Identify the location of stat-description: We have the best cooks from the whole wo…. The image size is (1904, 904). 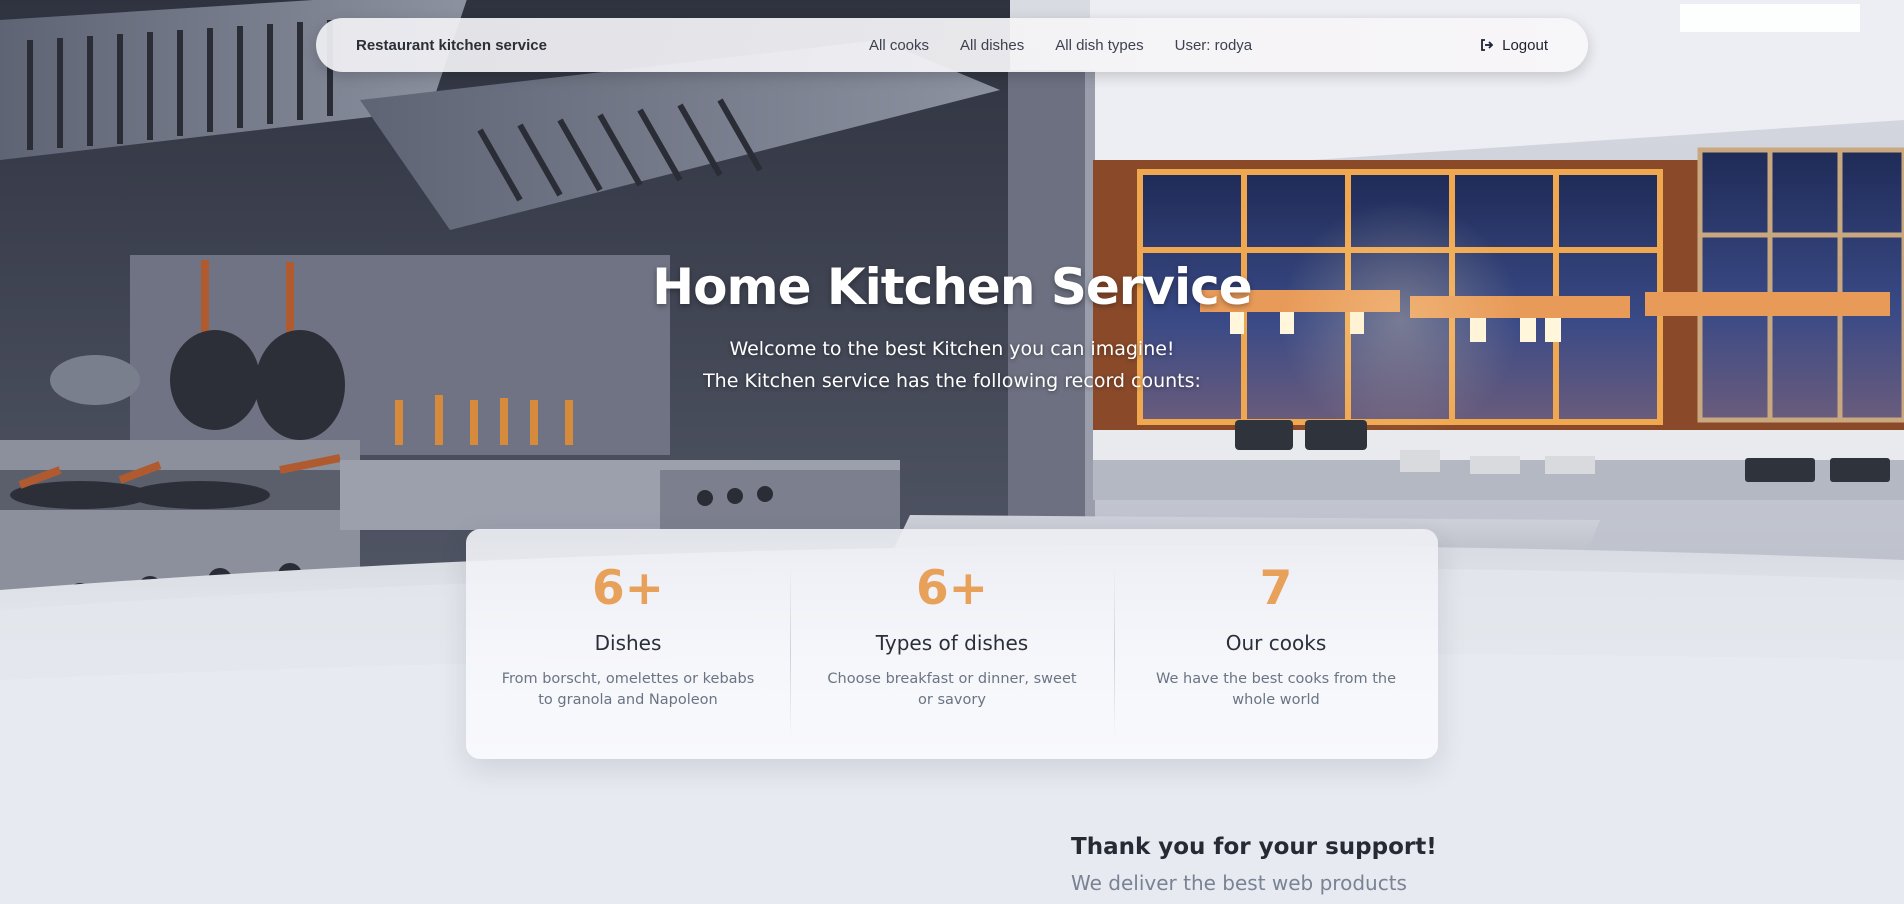
(1275, 689).